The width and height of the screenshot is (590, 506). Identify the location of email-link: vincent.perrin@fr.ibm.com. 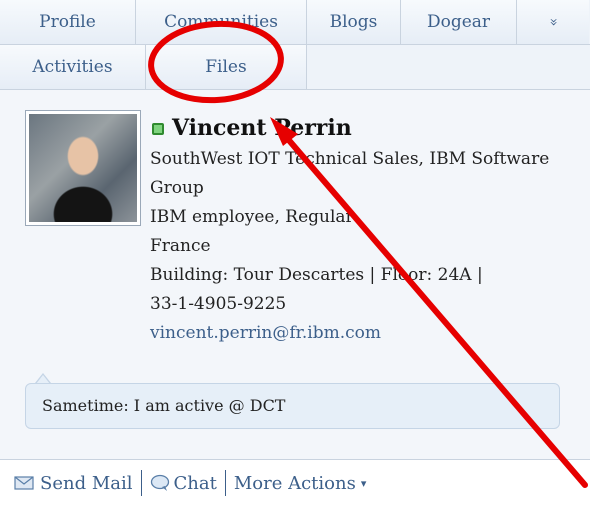
(365, 333).